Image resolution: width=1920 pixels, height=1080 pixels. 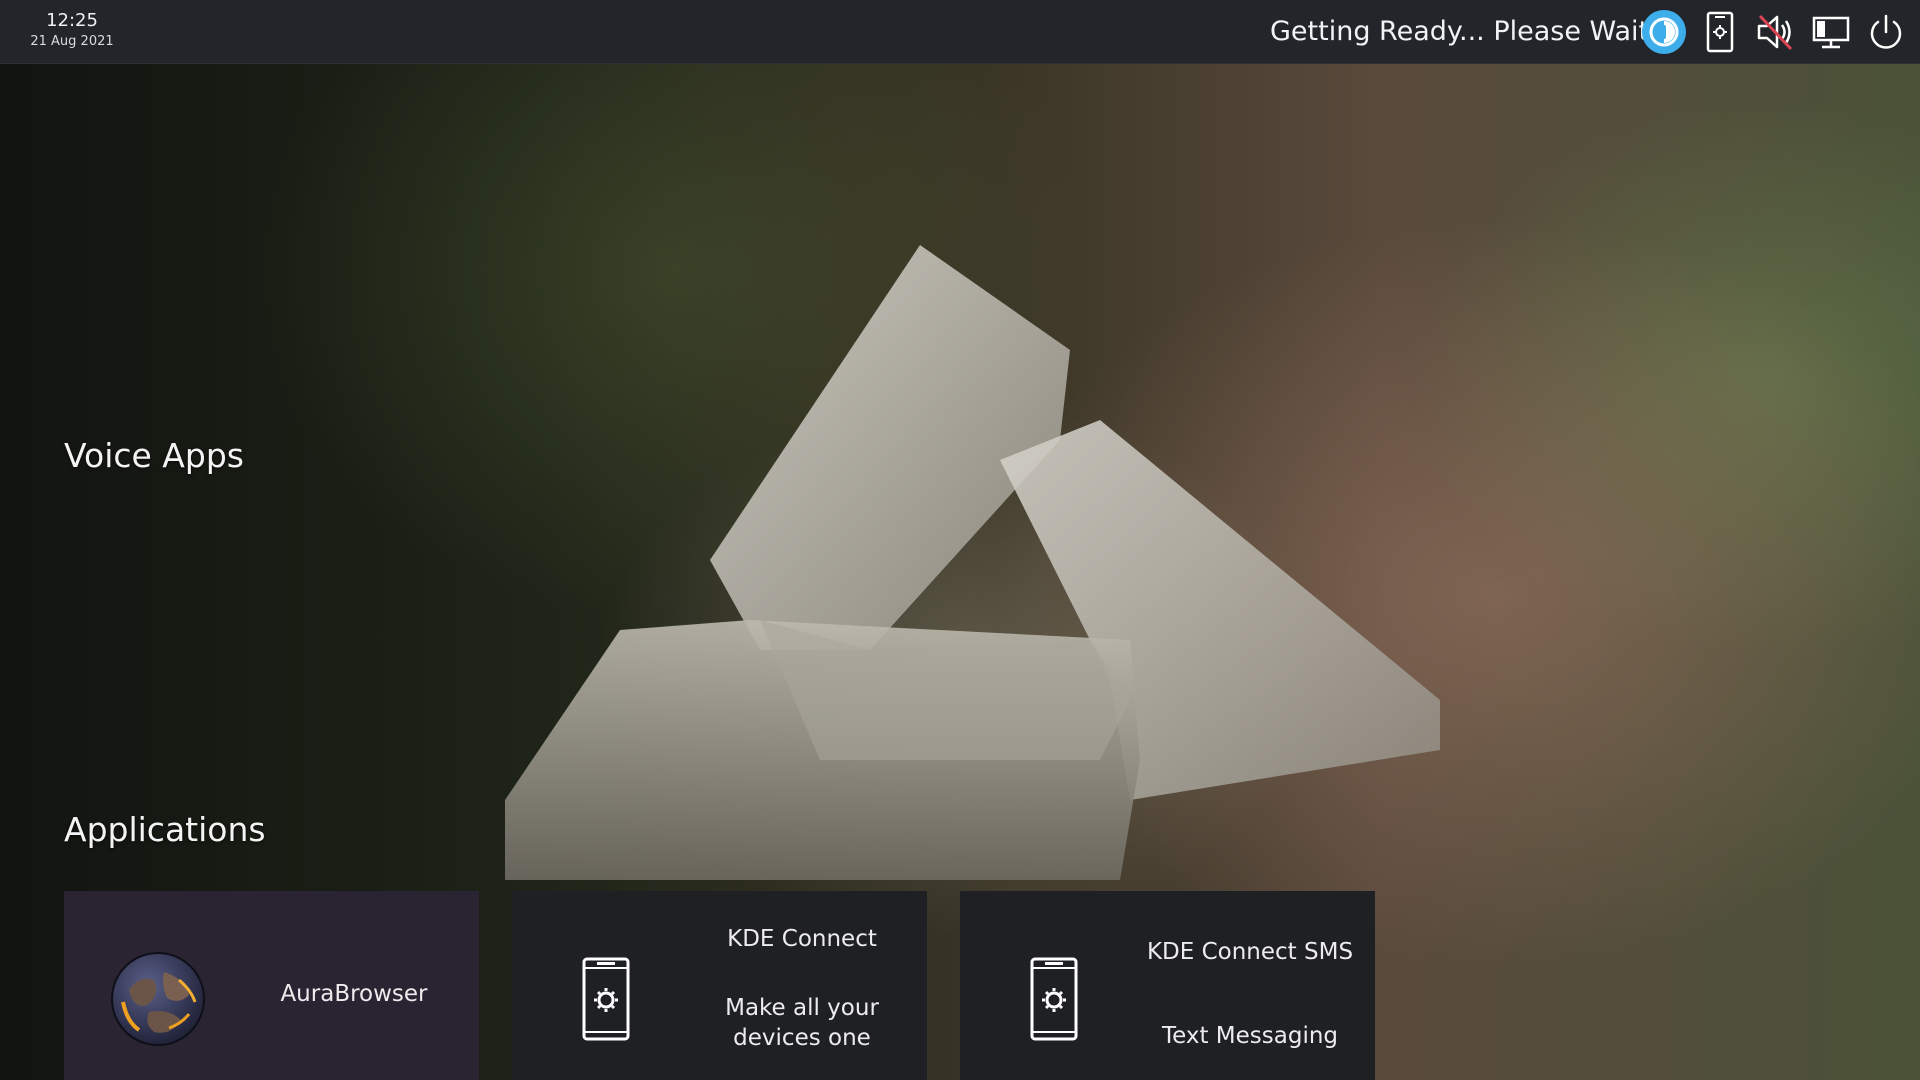 What do you see at coordinates (72, 20) in the screenshot?
I see `clock-time: 12:25` at bounding box center [72, 20].